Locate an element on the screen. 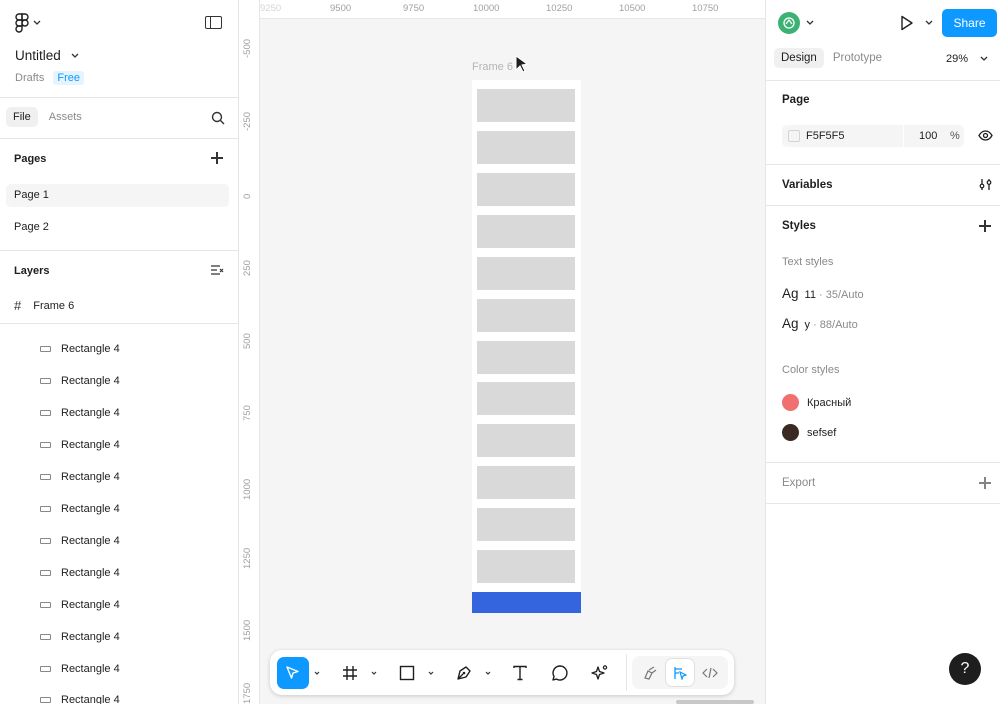 This screenshot has height=704, width=1000. ruler-tick: 10500 is located at coordinates (632, 8).